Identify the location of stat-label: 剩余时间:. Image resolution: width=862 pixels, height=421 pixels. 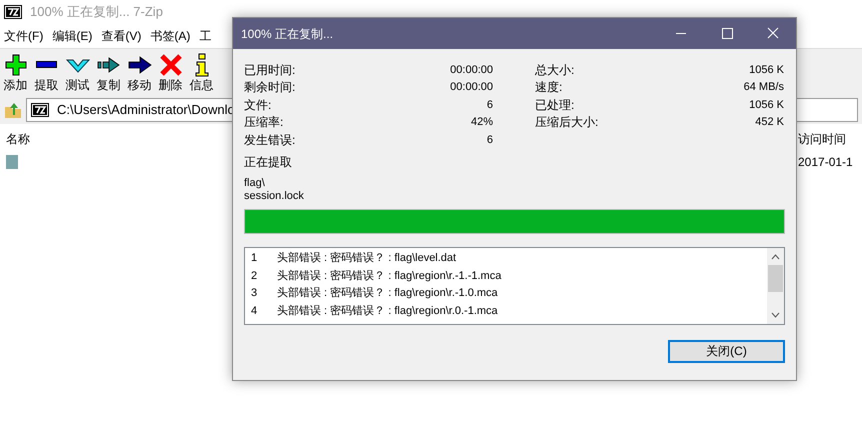
(270, 87).